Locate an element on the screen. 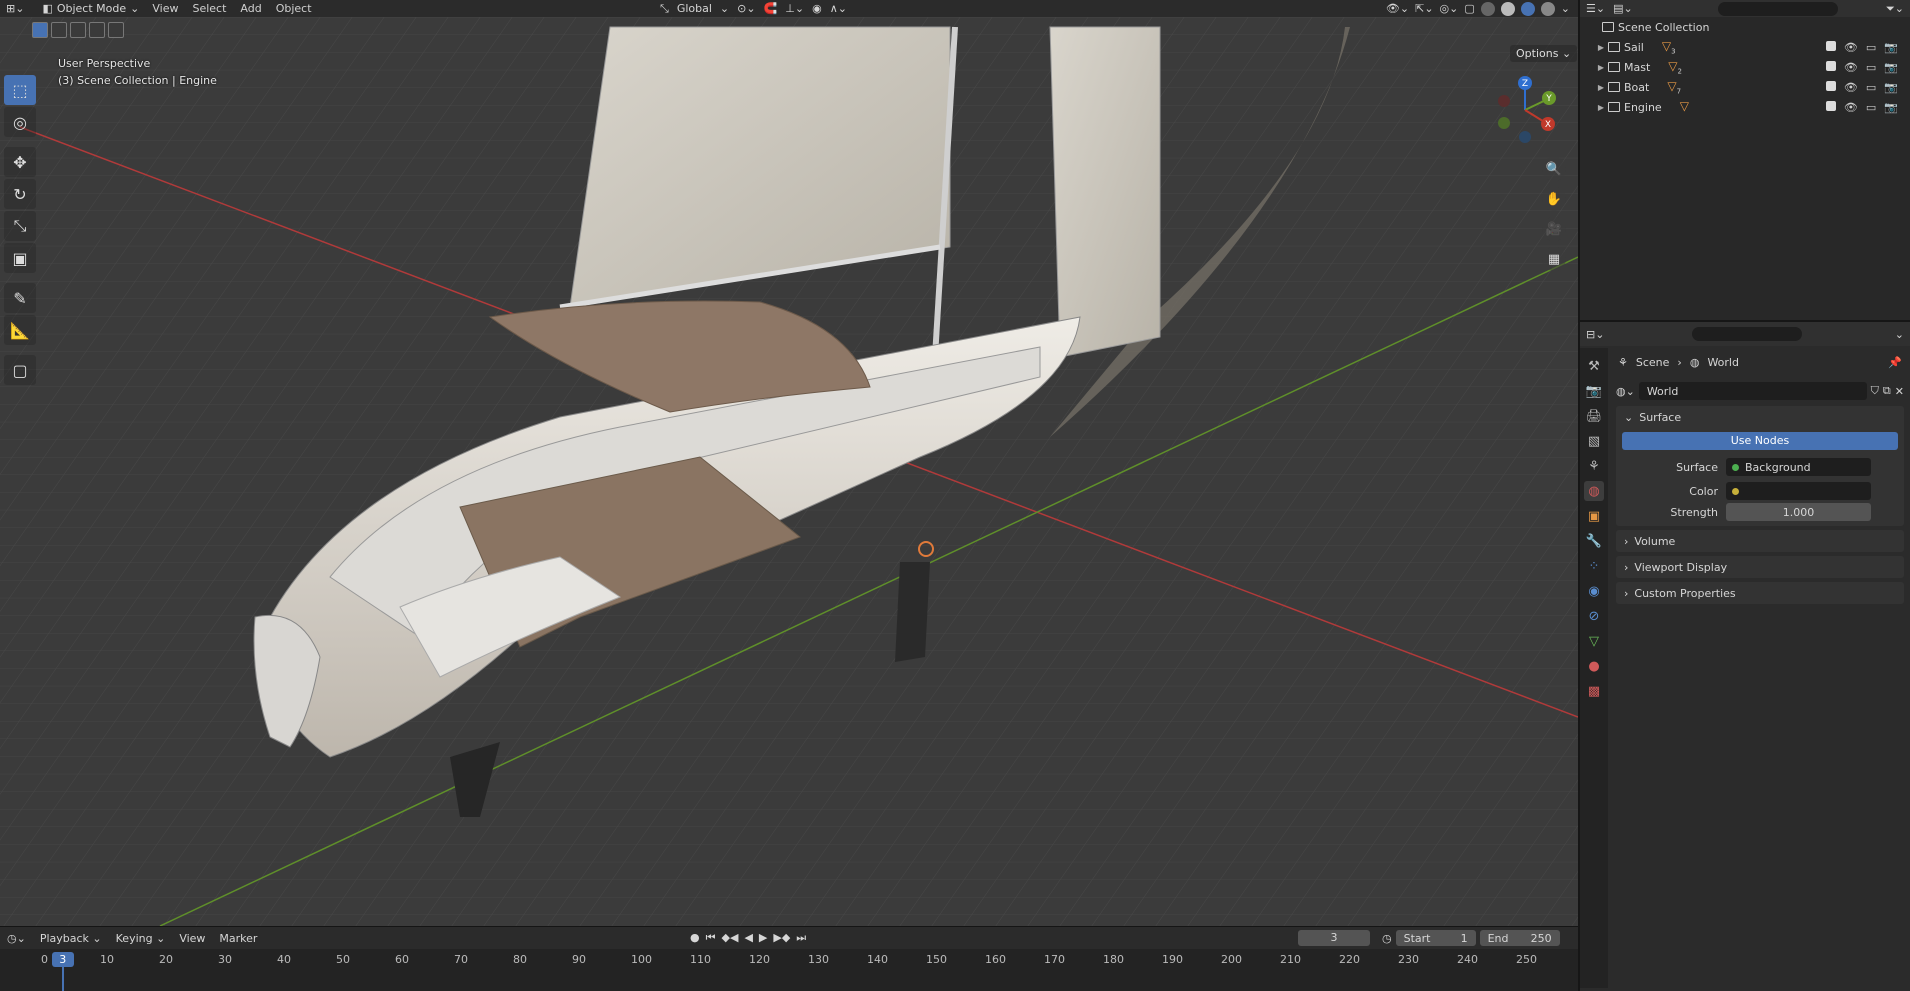  current-frame-field: 3 is located at coordinates (1334, 938).